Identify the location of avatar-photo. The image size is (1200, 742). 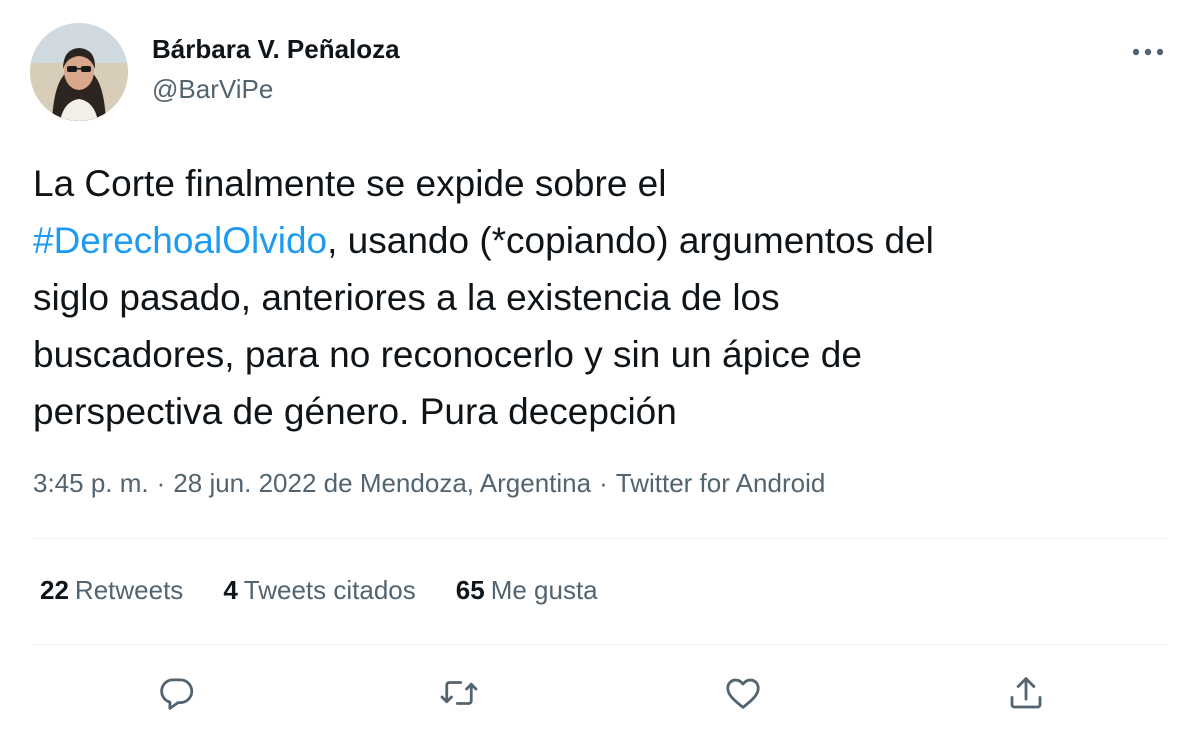
(79, 72).